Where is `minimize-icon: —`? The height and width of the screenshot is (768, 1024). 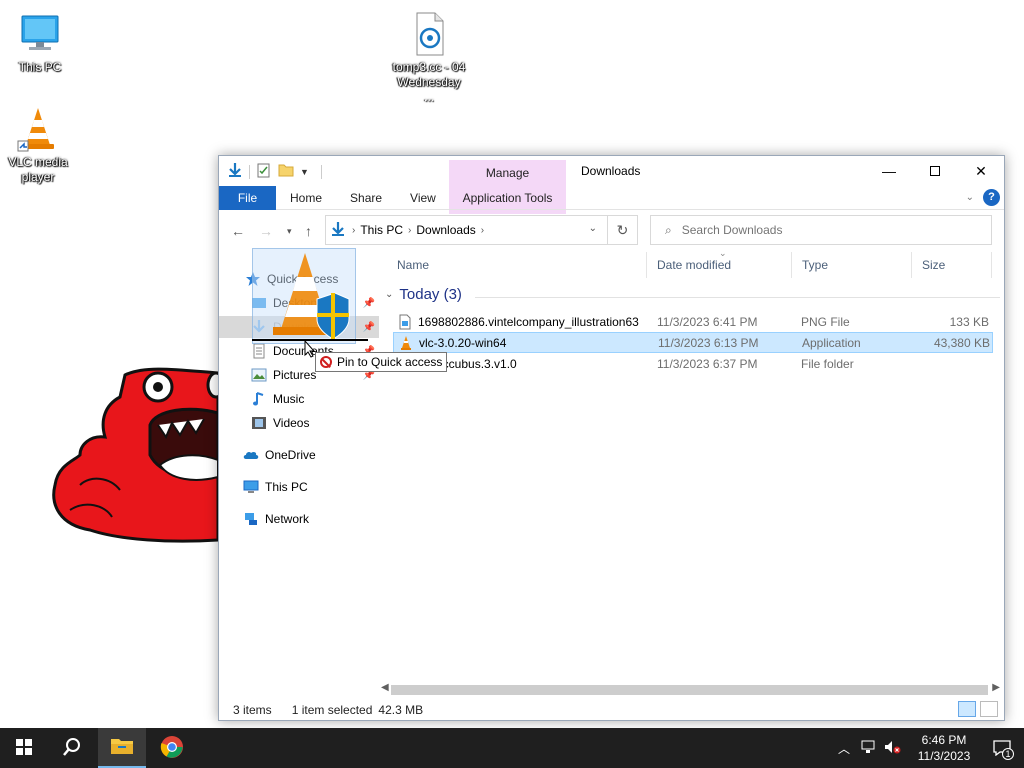
minimize-icon: — is located at coordinates (889, 171).